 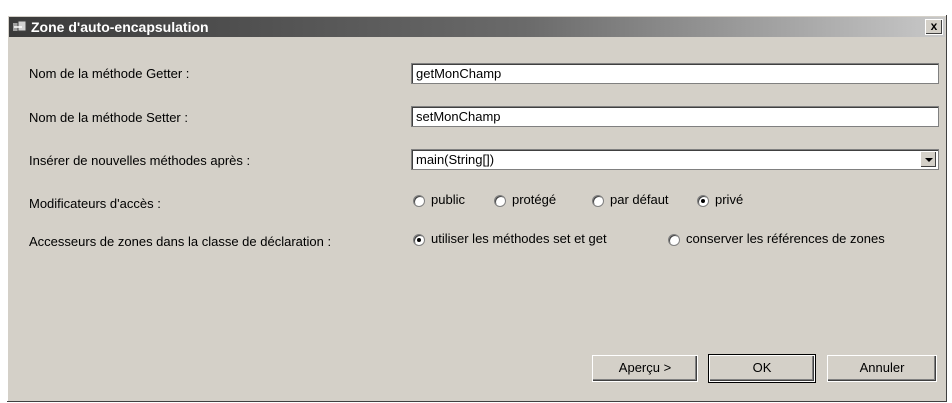 I want to click on radio-public, so click(x=419, y=201).